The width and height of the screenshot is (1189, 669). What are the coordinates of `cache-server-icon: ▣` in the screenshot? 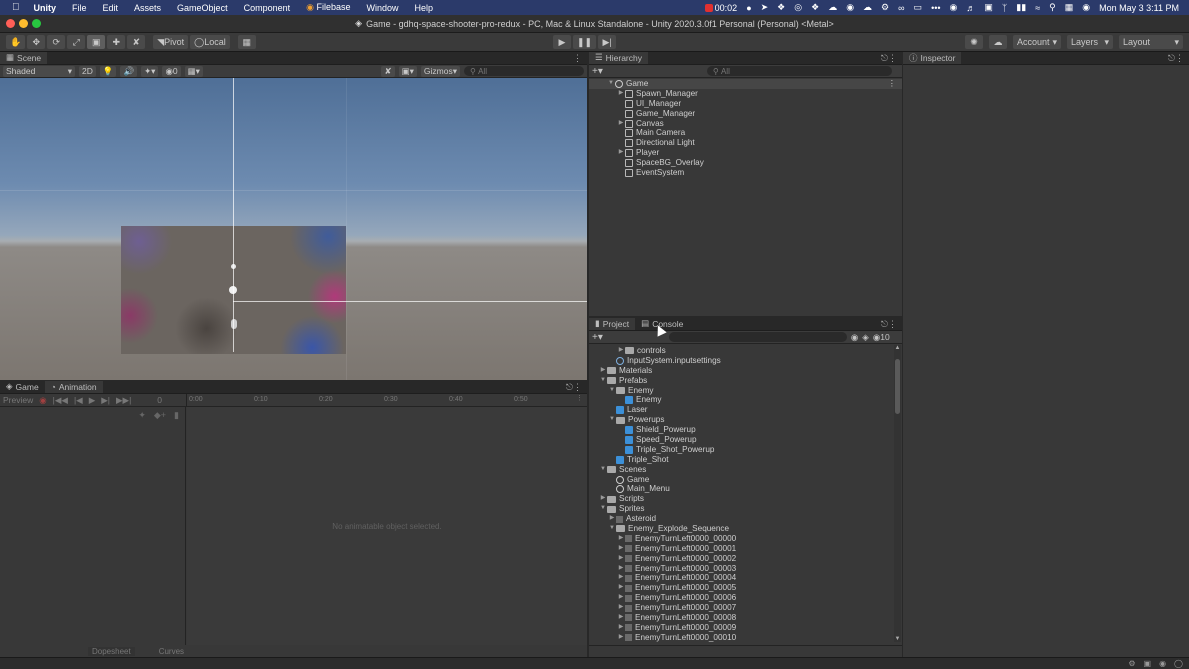 It's located at (1148, 663).